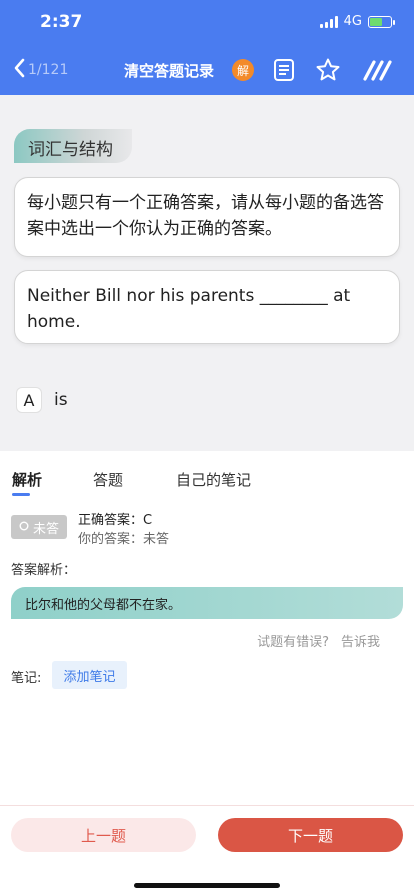  What do you see at coordinates (89, 675) in the screenshot?
I see `add-note-button: 添加笔记` at bounding box center [89, 675].